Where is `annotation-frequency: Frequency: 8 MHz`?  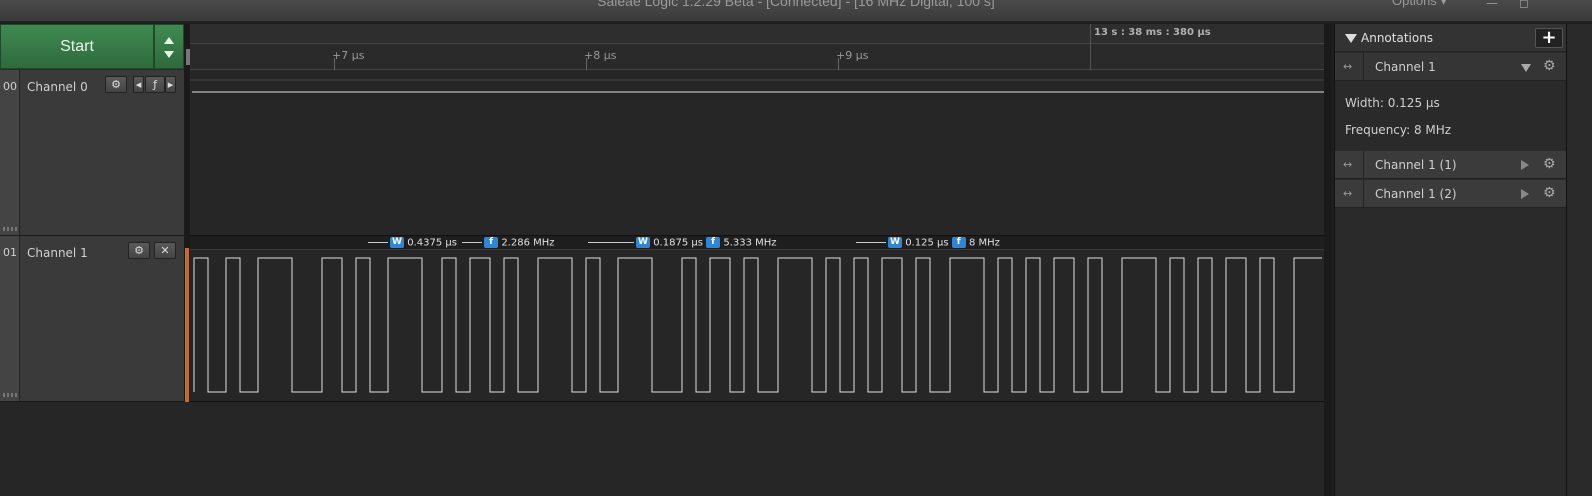 annotation-frequency: Frequency: 8 MHz is located at coordinates (1398, 130).